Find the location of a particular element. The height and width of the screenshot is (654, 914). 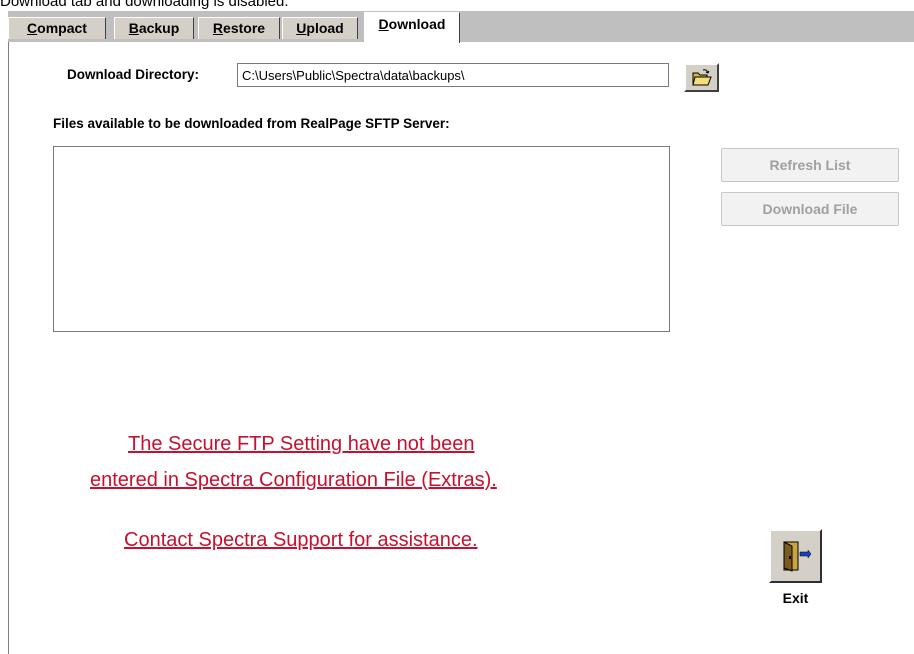

tab-download: Download is located at coordinates (412, 27).